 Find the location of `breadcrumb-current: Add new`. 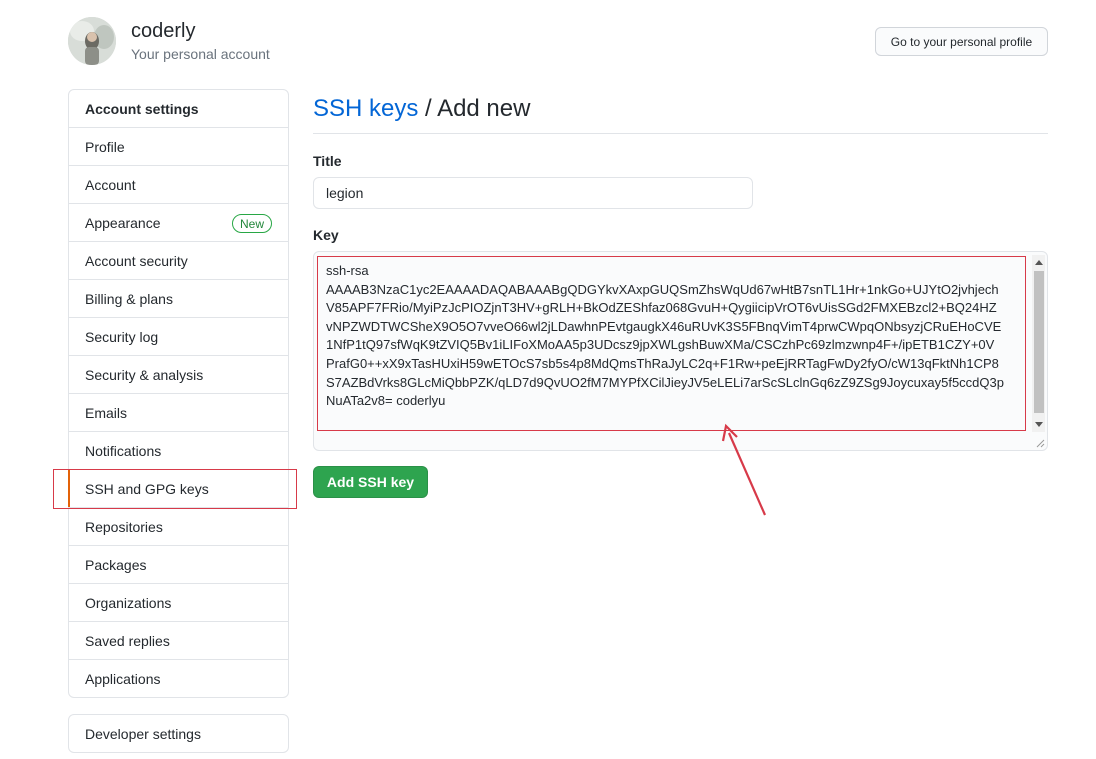

breadcrumb-current: Add new is located at coordinates (484, 108).